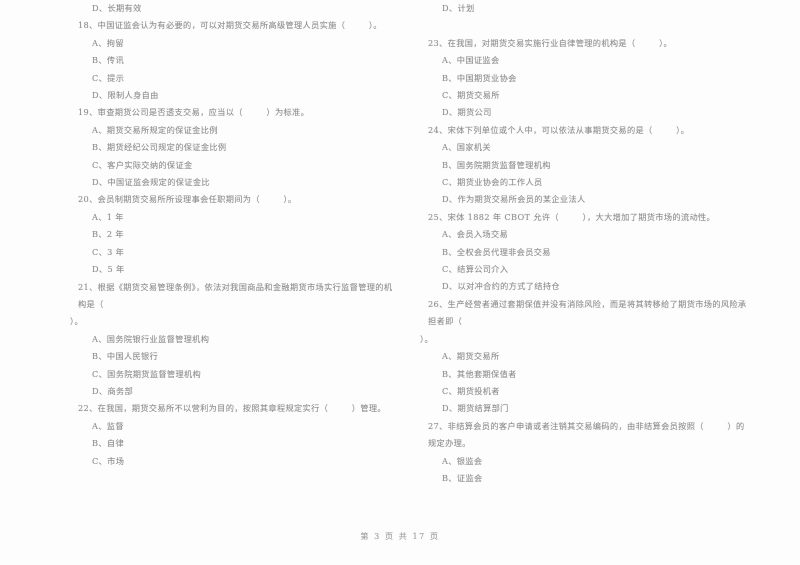  Describe the element at coordinates (471, 60) in the screenshot. I see `answer-option: A、中国证监会` at that location.